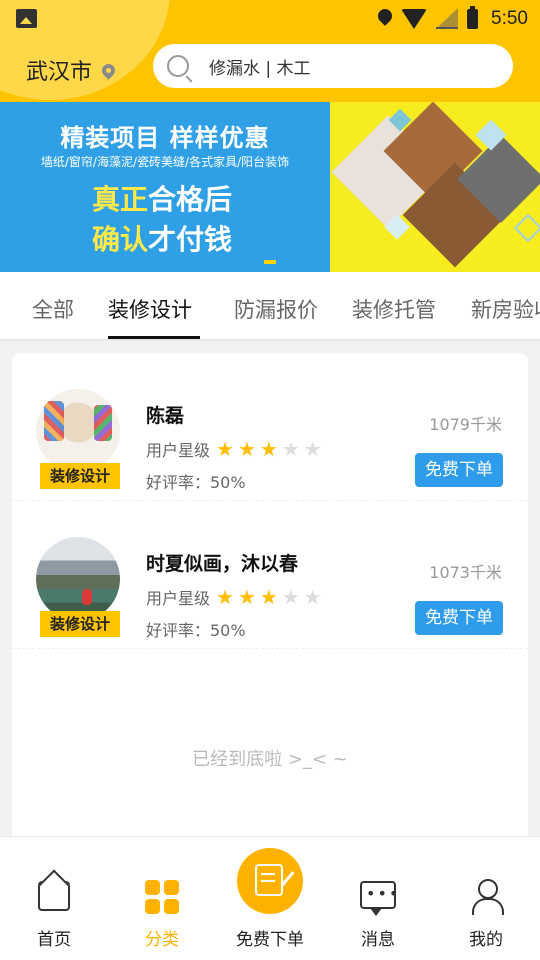 The image size is (540, 960). What do you see at coordinates (435, 187) in the screenshot?
I see `banner-image-collage` at bounding box center [435, 187].